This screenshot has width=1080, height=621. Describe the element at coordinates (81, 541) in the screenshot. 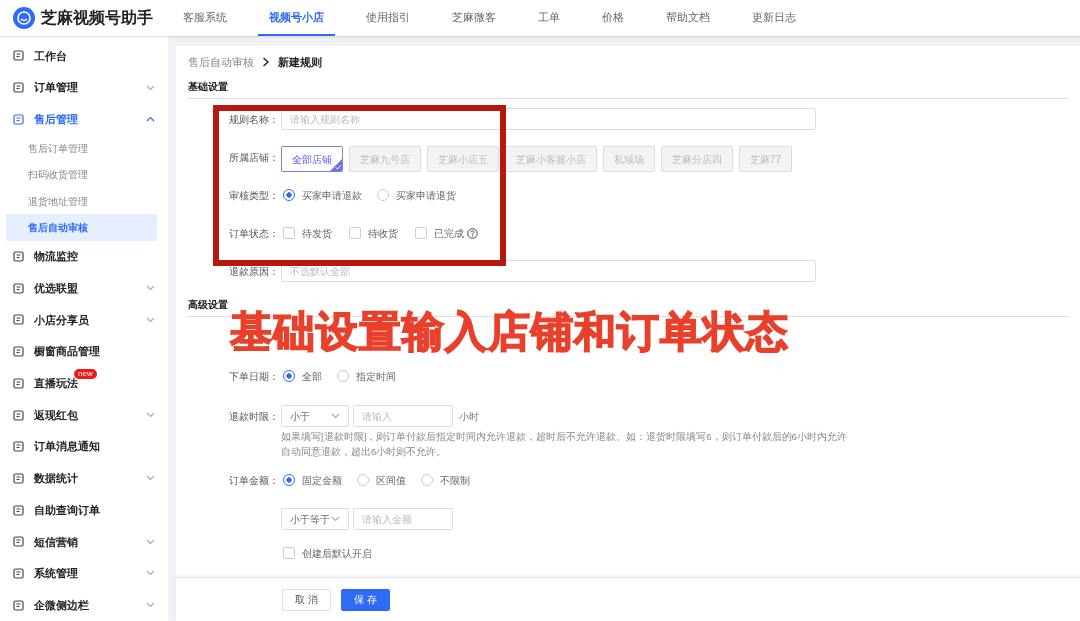

I see `sidebar-item: 短信营销` at that location.